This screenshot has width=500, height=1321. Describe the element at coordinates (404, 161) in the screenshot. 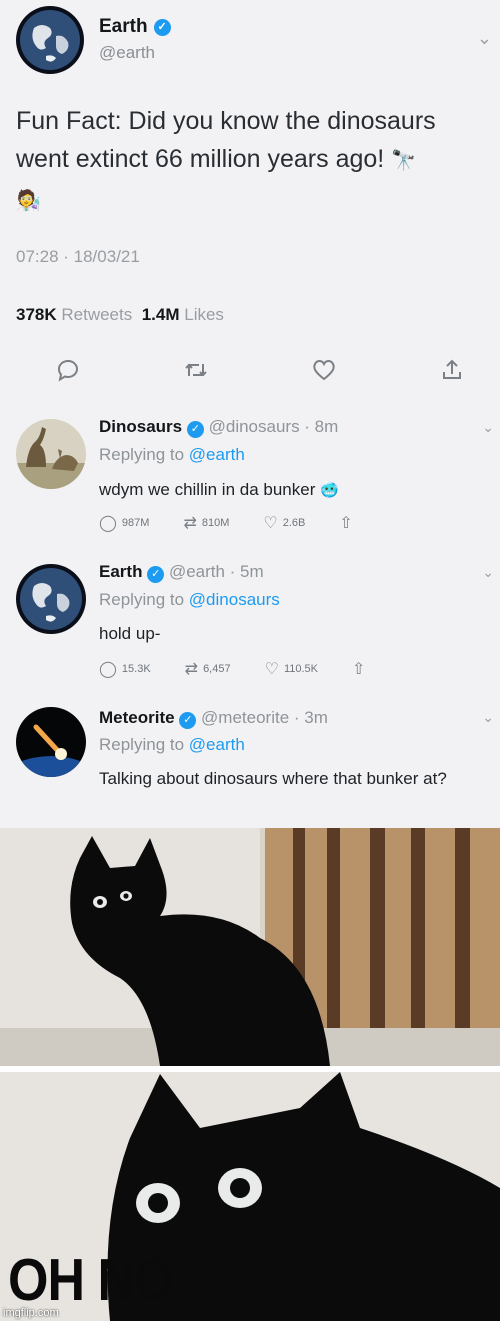

I see `telescope-emoji-icon: 🔭` at that location.